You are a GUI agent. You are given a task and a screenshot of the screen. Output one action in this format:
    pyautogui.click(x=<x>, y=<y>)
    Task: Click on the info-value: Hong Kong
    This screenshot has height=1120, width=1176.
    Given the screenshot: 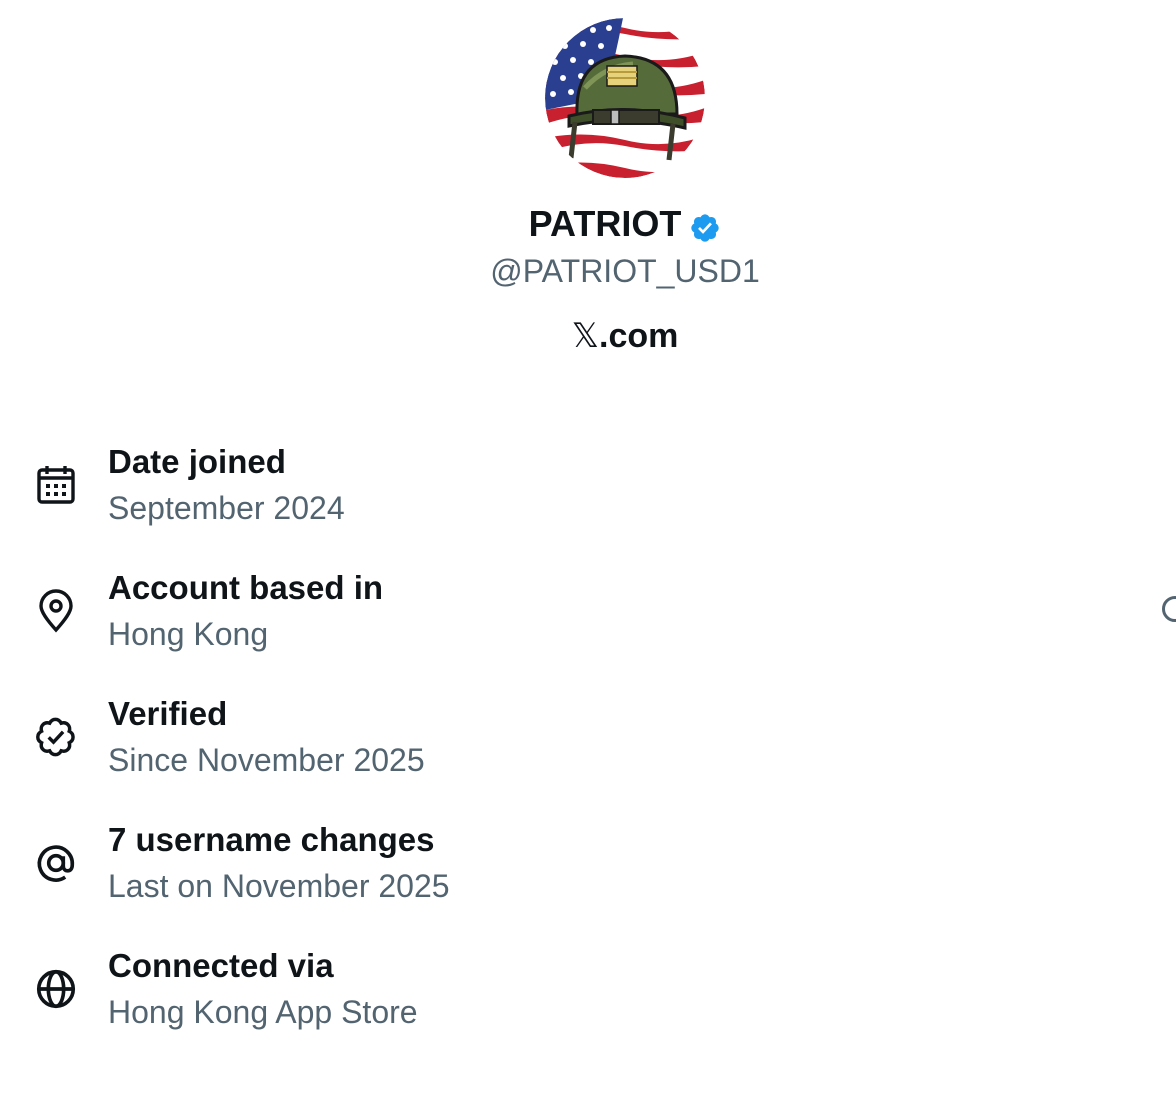 What is the action you would take?
    pyautogui.click(x=188, y=634)
    